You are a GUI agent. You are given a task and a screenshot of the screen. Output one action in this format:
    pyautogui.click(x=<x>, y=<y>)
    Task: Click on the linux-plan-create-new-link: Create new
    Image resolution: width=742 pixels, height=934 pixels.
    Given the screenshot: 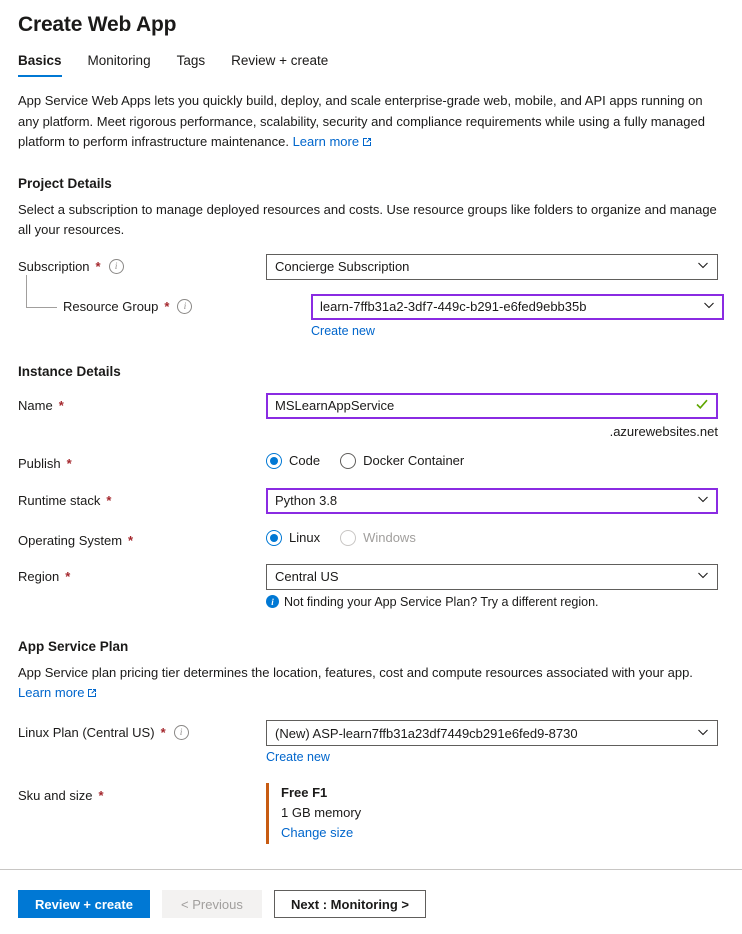 What is the action you would take?
    pyautogui.click(x=298, y=757)
    